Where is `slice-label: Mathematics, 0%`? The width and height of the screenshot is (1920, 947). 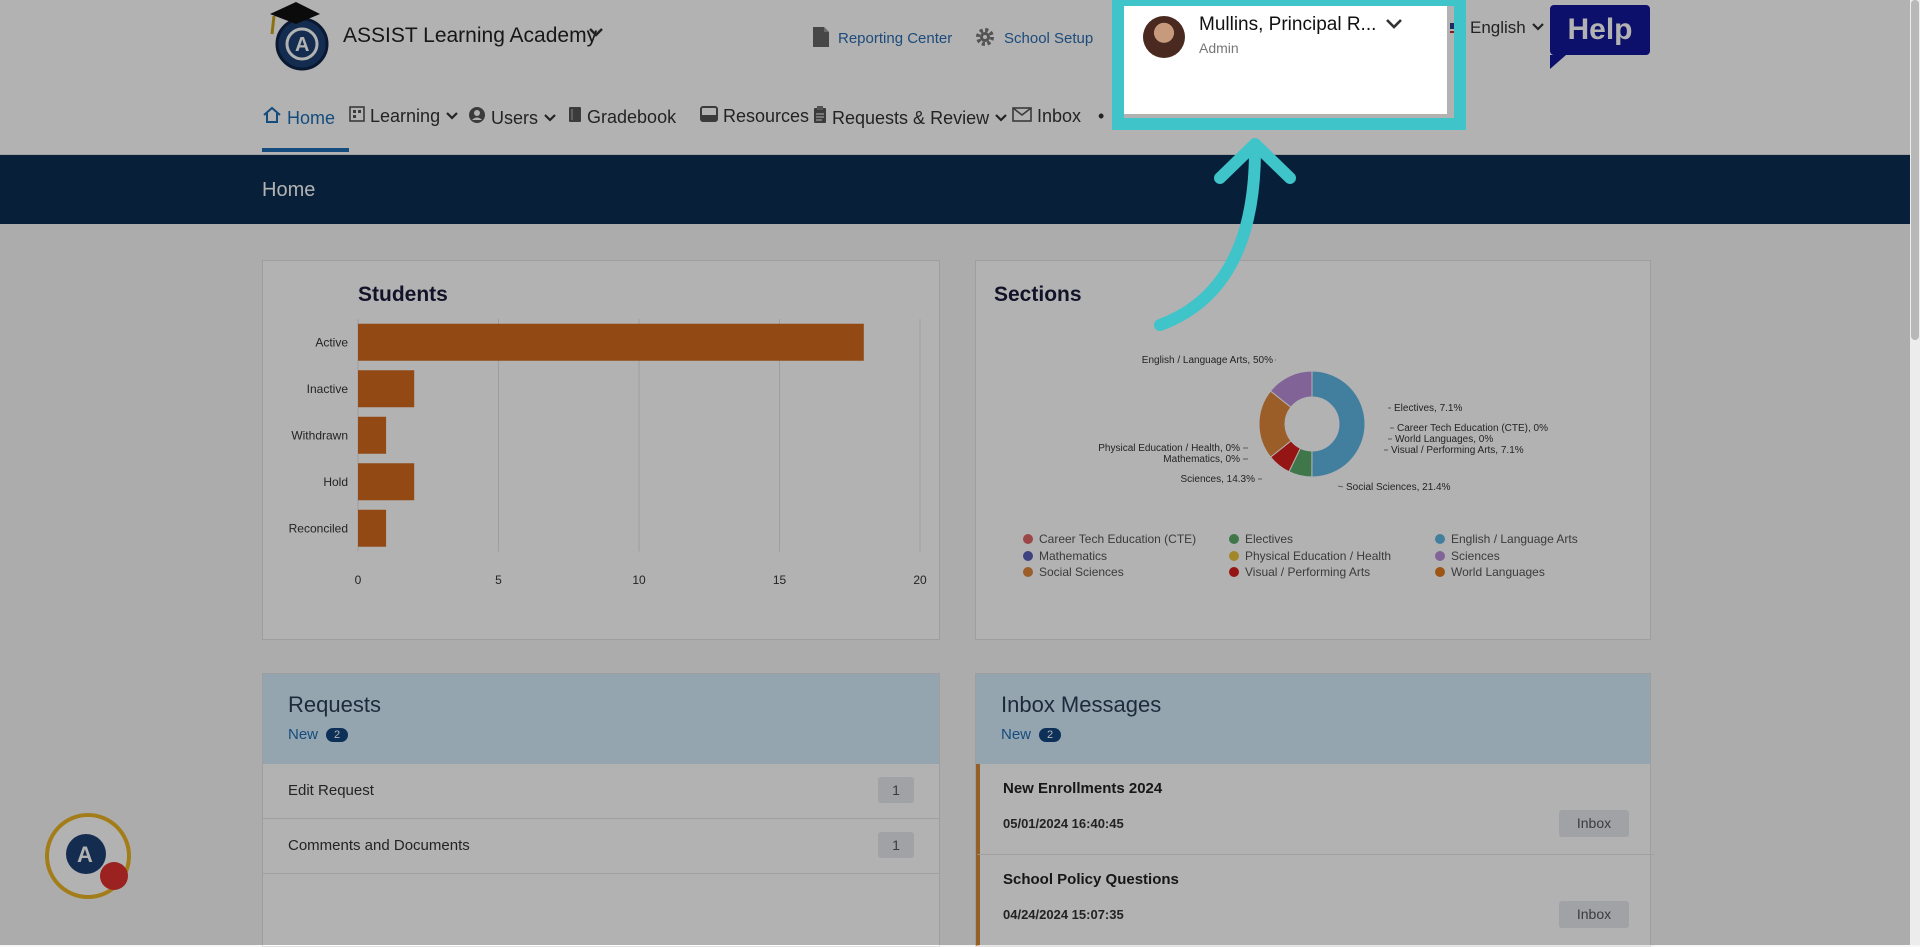 slice-label: Mathematics, 0% is located at coordinates (1201, 459).